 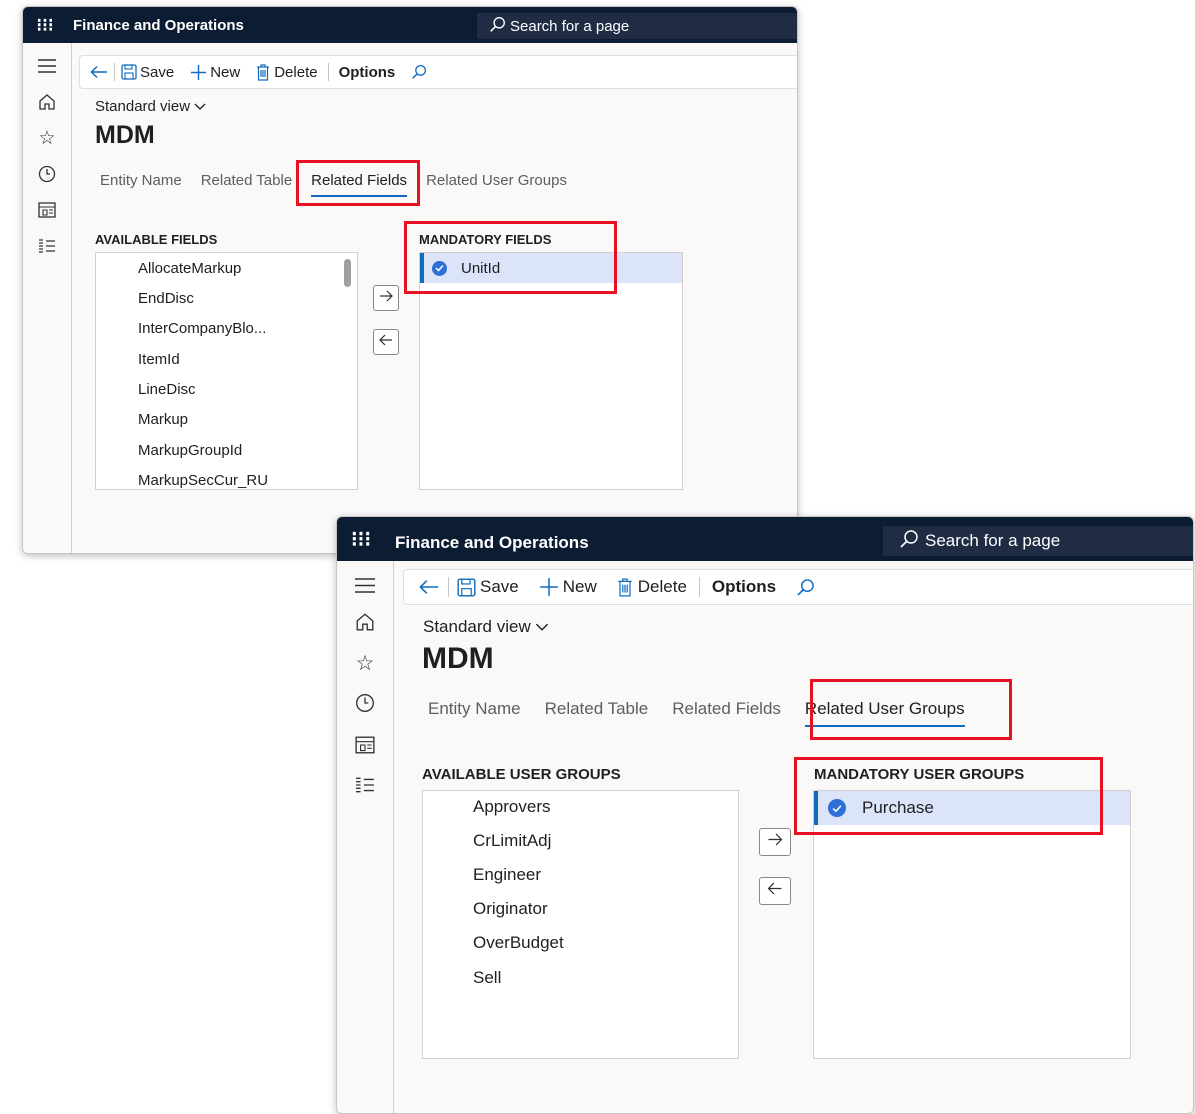 I want to click on list-item: OverBudget, so click(x=518, y=943).